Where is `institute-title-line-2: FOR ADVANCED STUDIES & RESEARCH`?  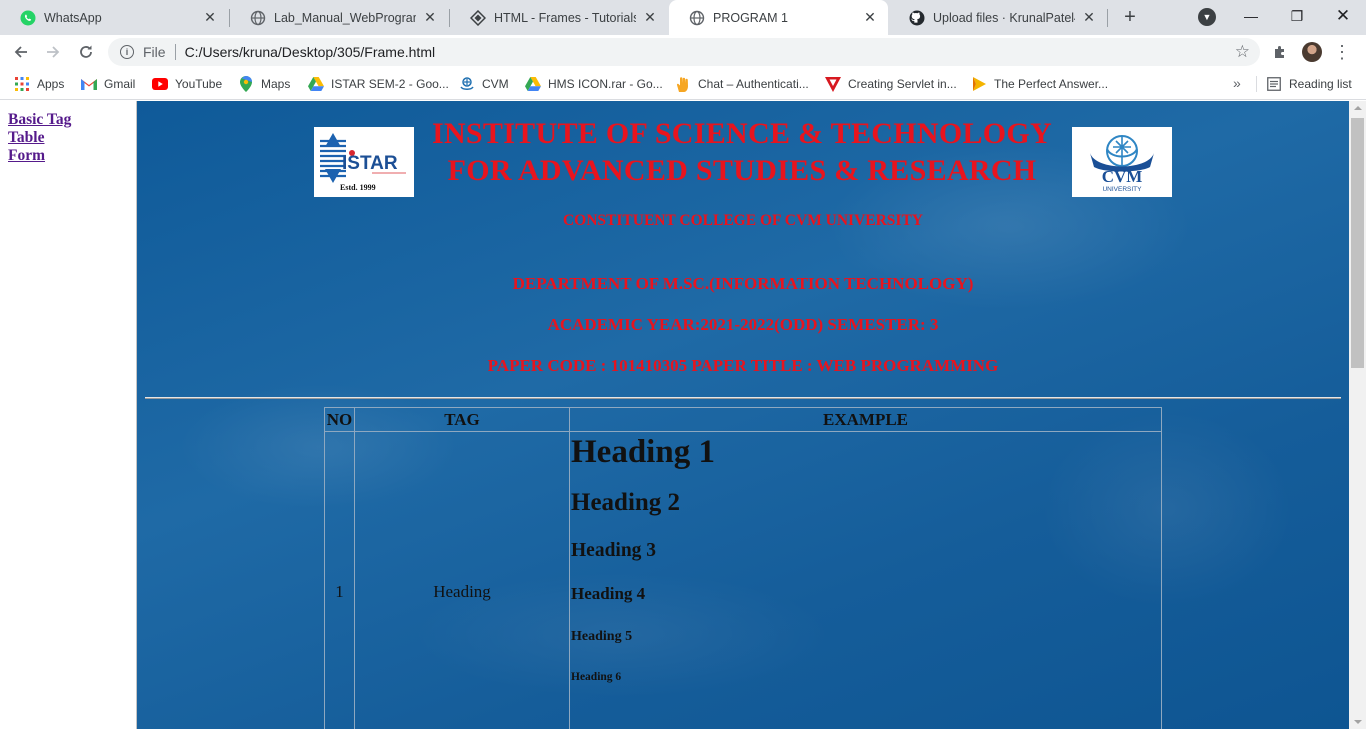 institute-title-line-2: FOR ADVANCED STUDIES & RESEARCH is located at coordinates (742, 170).